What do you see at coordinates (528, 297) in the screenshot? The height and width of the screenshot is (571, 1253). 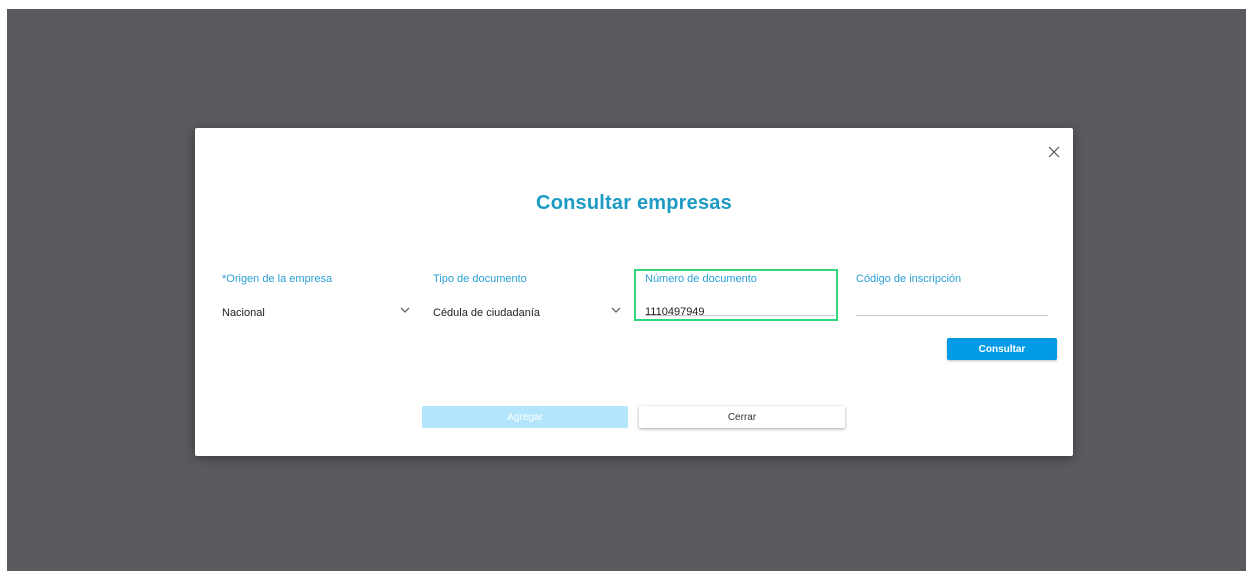 I see `tipo-documento-select: Tipo de documento Cédula de ciudadanía` at bounding box center [528, 297].